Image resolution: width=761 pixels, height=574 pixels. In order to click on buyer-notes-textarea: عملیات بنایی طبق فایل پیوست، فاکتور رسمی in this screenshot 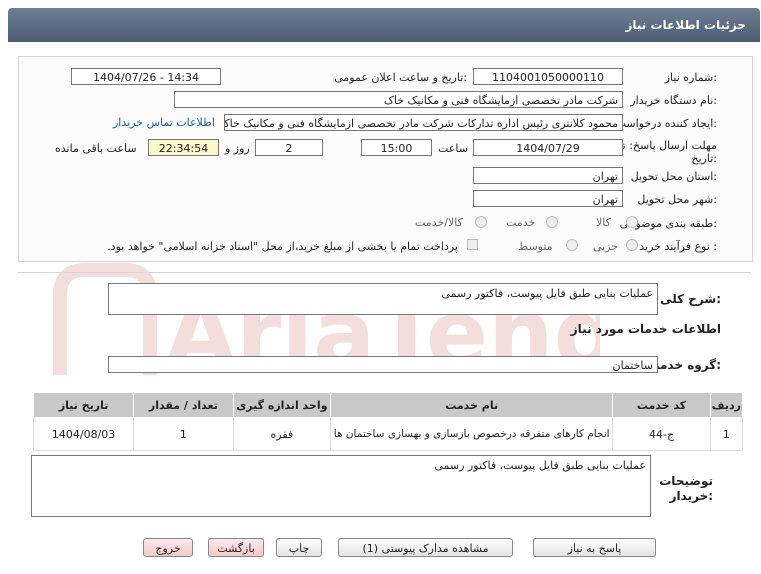, I will do `click(341, 486)`.